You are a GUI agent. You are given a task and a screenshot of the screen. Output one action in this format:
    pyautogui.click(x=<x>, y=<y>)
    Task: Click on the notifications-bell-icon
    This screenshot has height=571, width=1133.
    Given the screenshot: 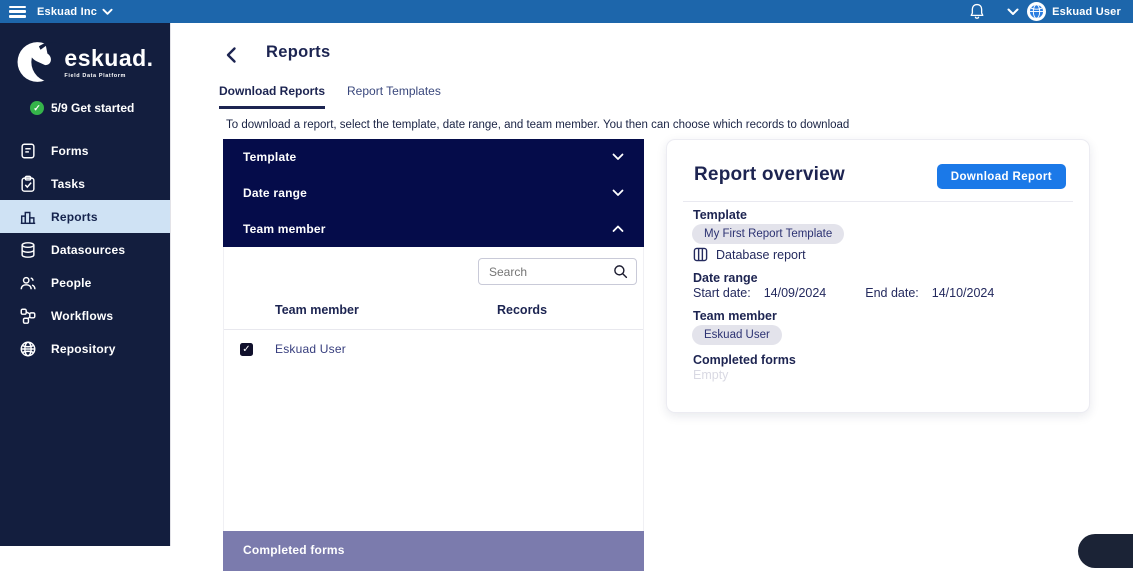 What is the action you would take?
    pyautogui.click(x=977, y=11)
    